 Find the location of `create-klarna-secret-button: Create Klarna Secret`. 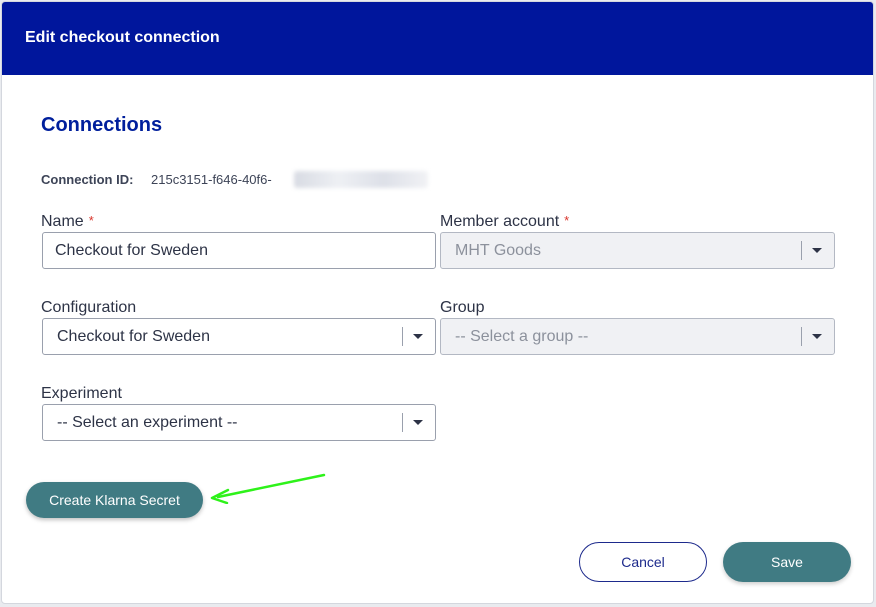

create-klarna-secret-button: Create Klarna Secret is located at coordinates (114, 500).